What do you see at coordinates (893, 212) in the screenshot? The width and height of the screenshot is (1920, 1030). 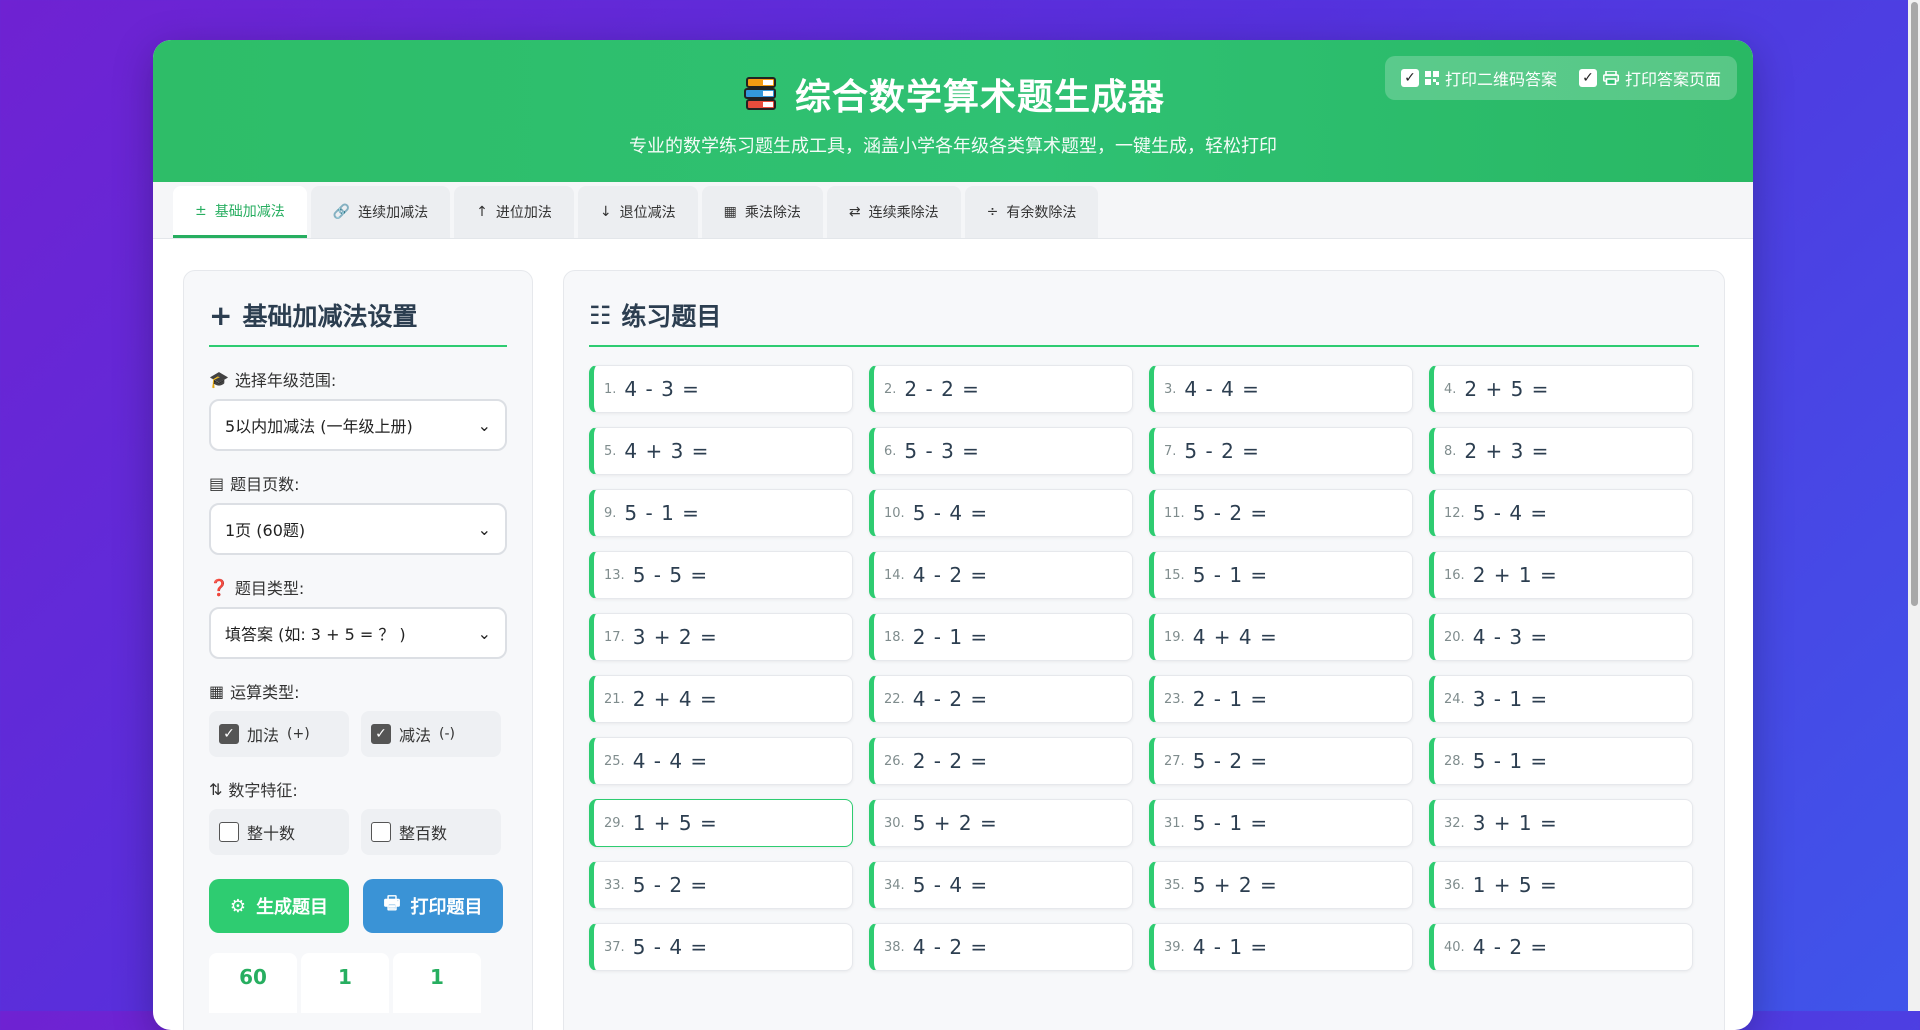 I see `tab-continuous-mult-div: ⇄ 连续乘除法` at bounding box center [893, 212].